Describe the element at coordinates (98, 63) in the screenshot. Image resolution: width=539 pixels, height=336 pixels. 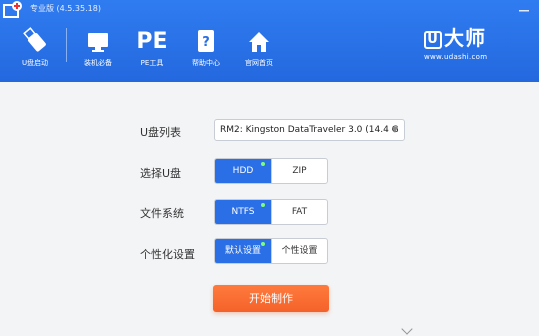
I see `nav-essentials-label: 装机必备` at that location.